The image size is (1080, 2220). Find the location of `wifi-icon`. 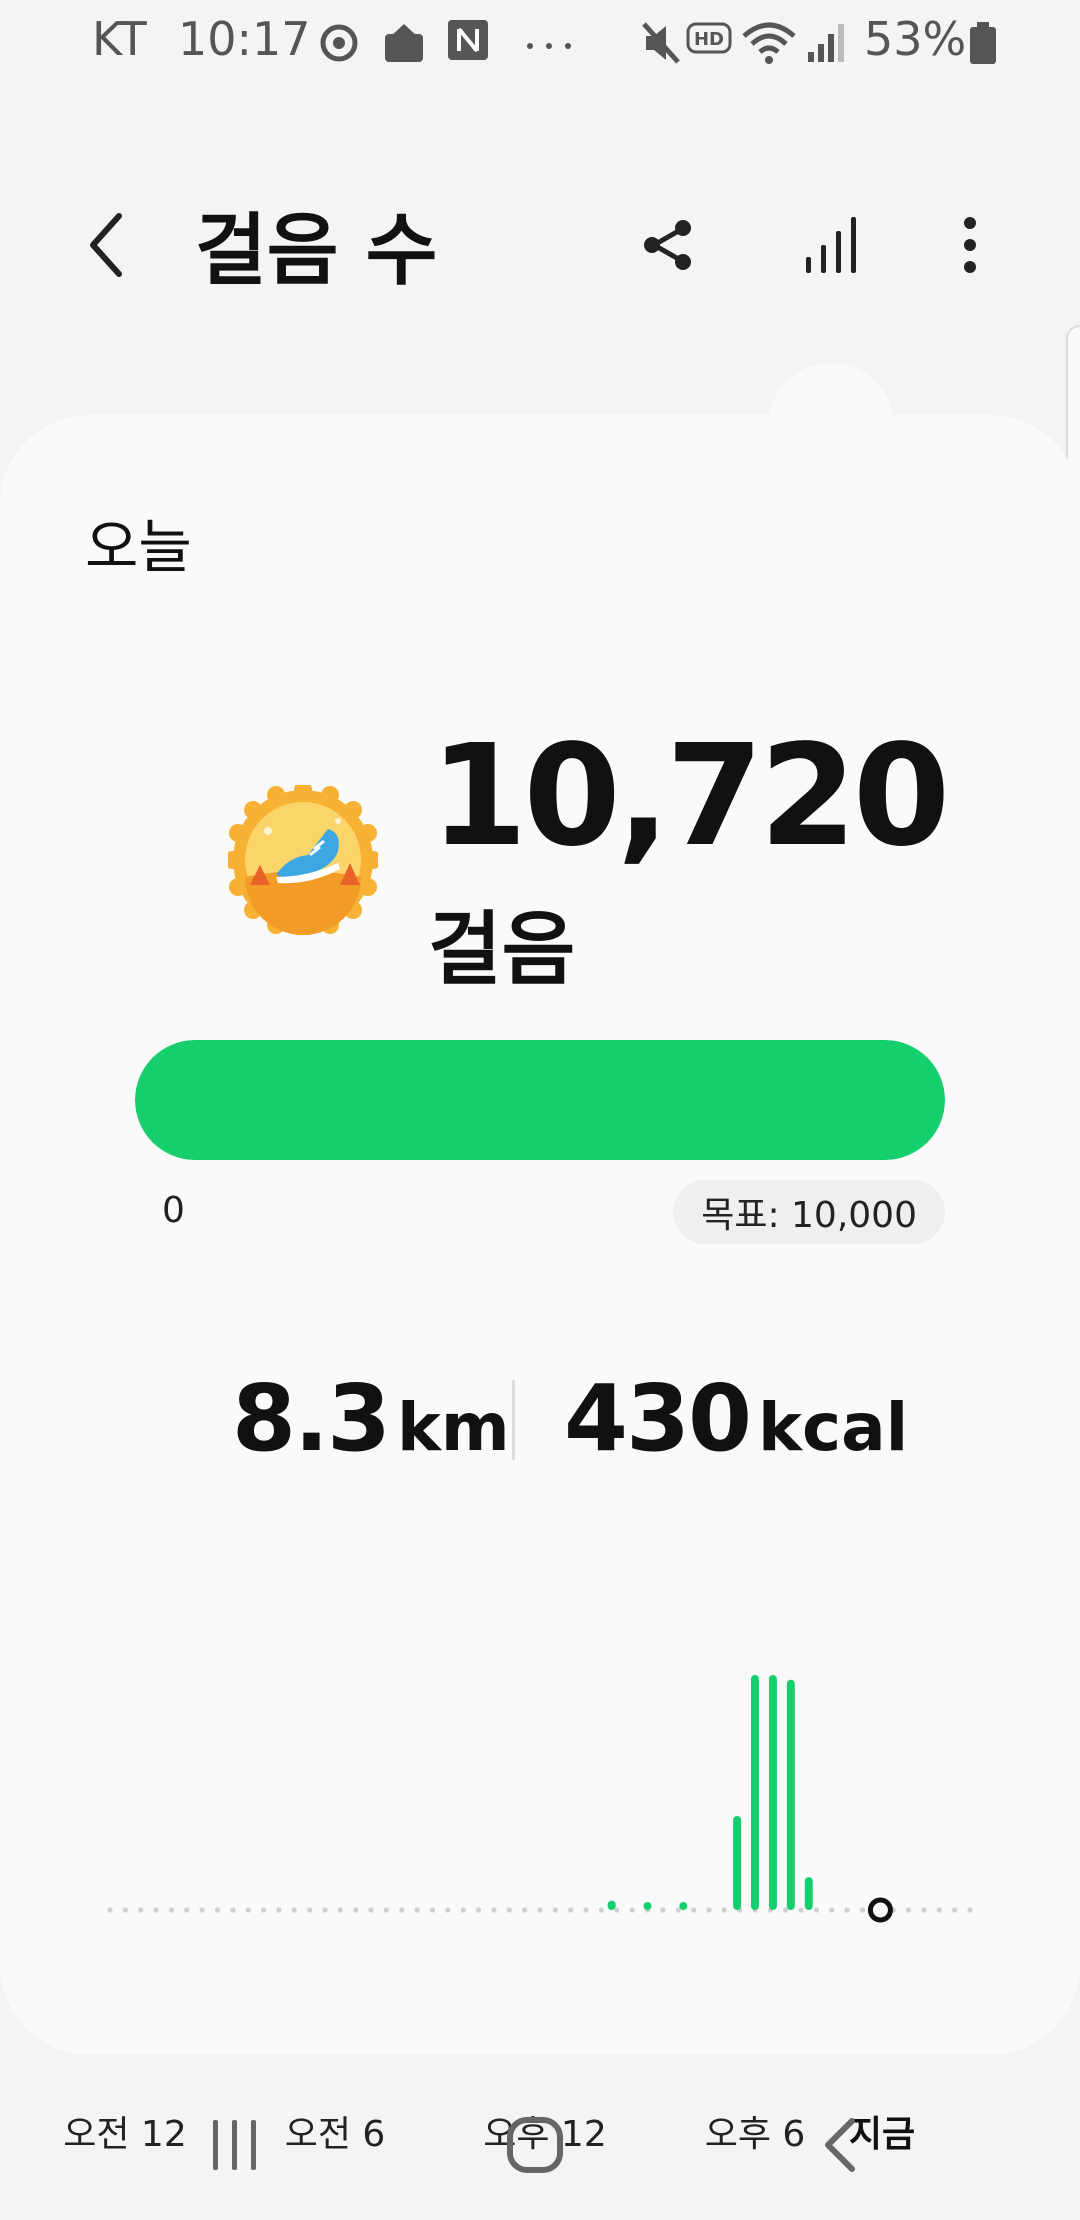

wifi-icon is located at coordinates (769, 45).